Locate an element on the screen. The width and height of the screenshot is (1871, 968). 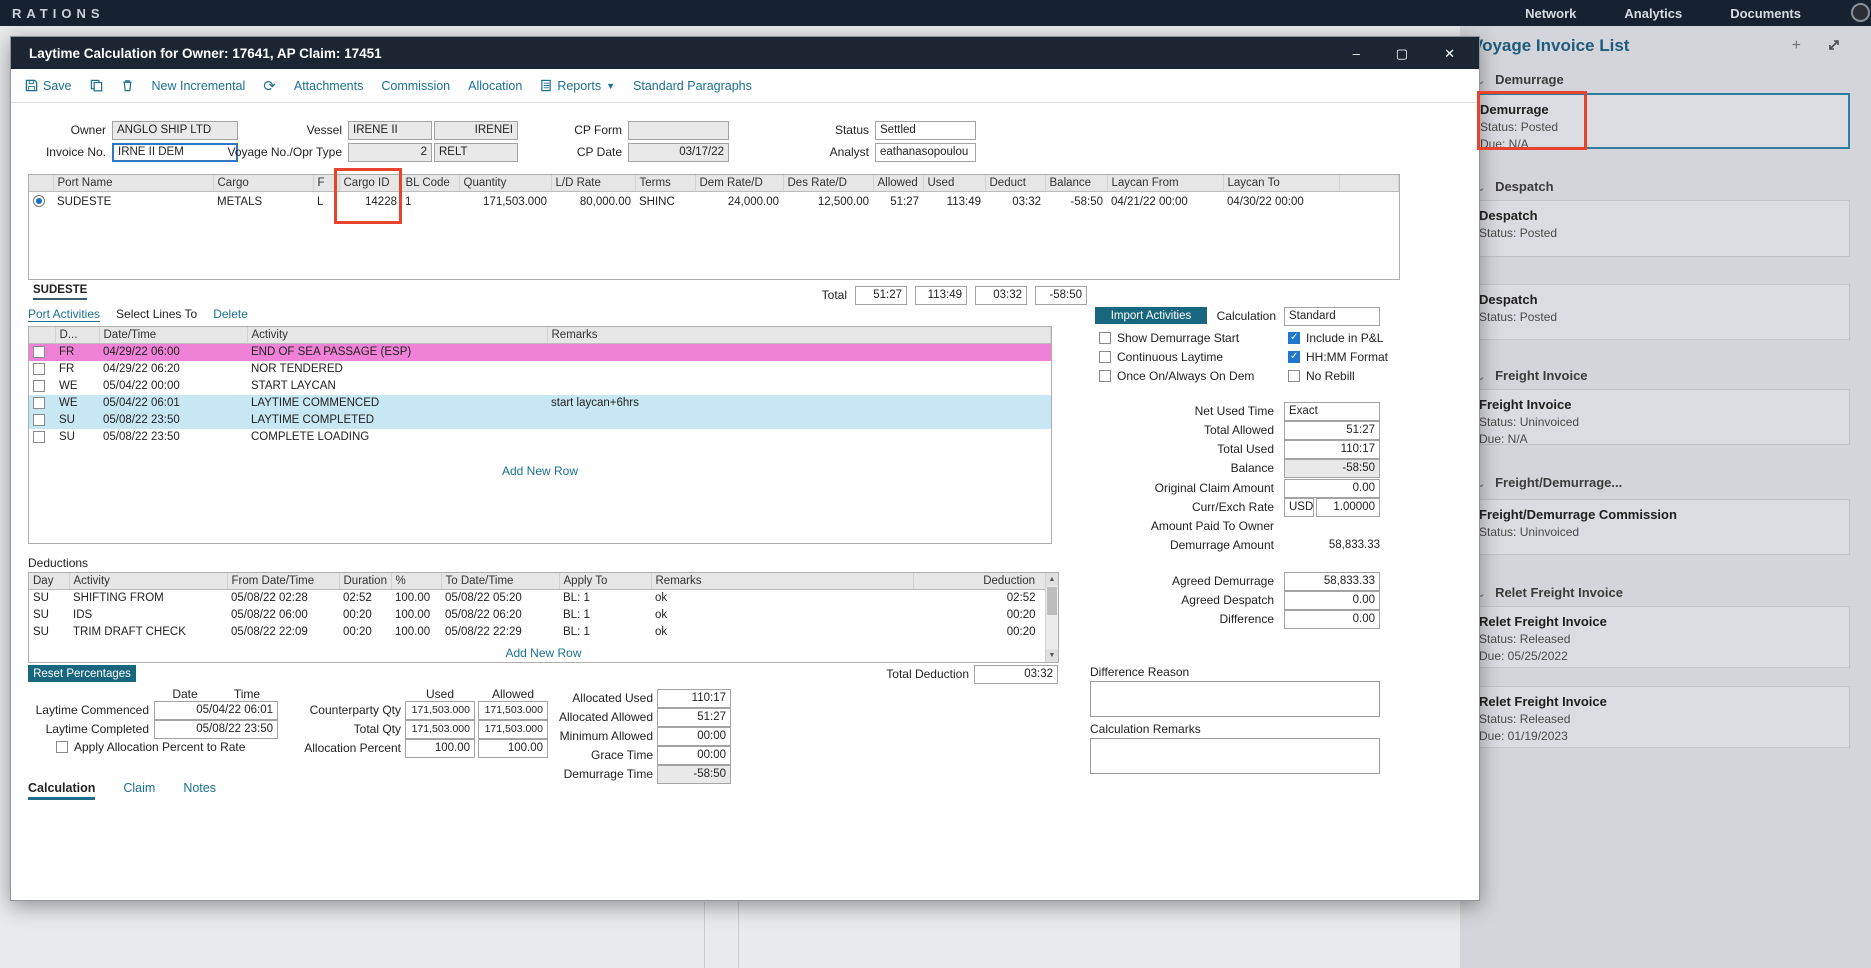
opr-type-field: RELT is located at coordinates (476, 152).